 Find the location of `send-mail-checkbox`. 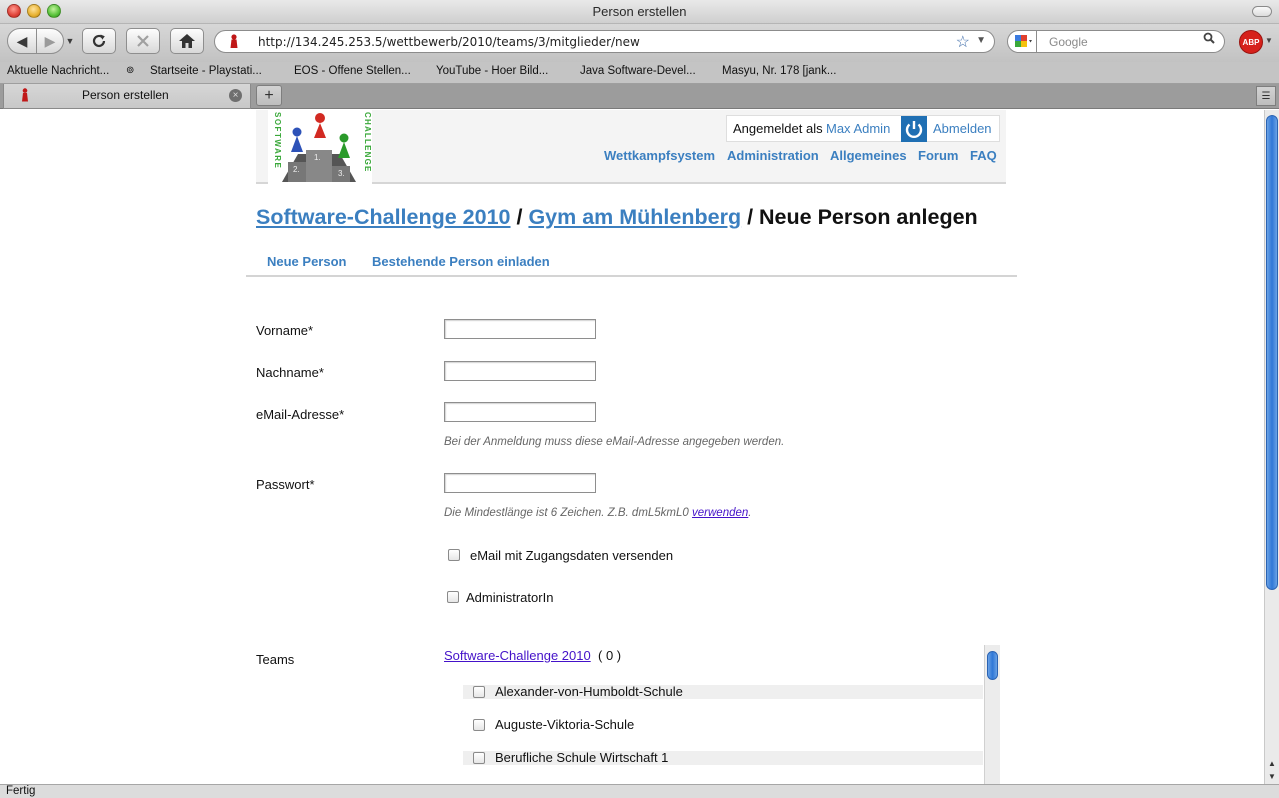

send-mail-checkbox is located at coordinates (454, 555).